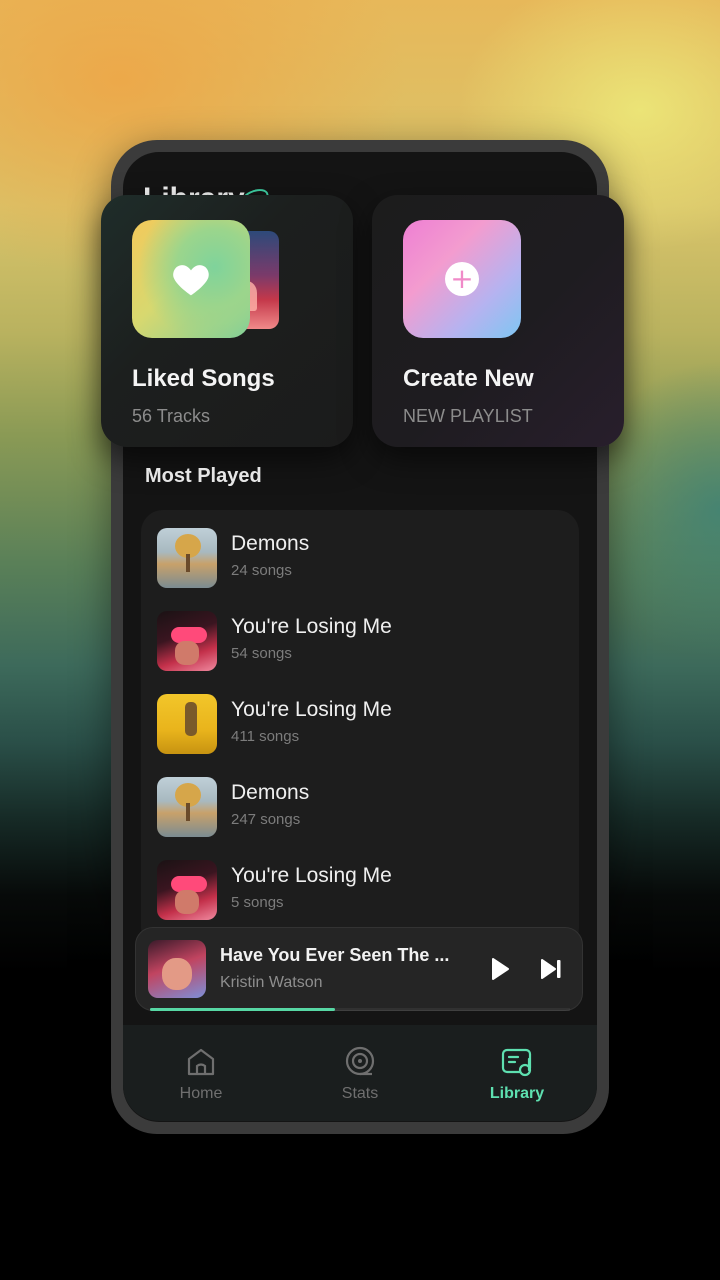  I want to click on library-icon, so click(516, 1062).